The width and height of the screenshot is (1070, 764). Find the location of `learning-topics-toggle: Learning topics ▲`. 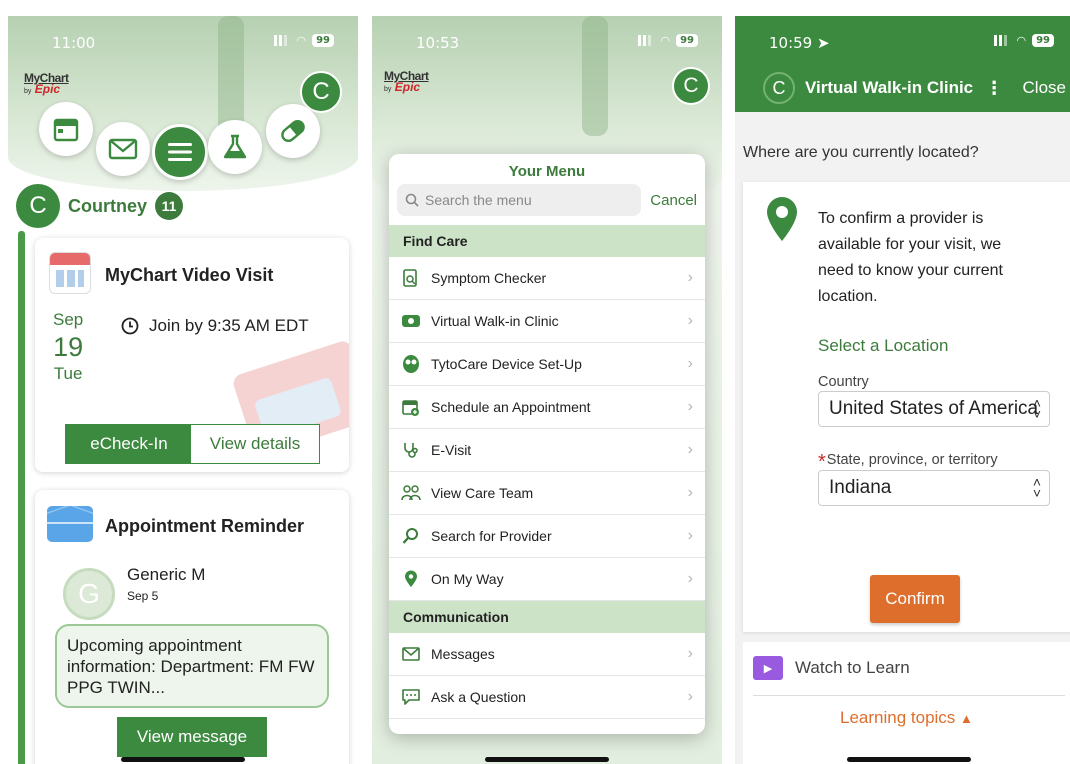

learning-topics-toggle: Learning topics ▲ is located at coordinates (906, 718).